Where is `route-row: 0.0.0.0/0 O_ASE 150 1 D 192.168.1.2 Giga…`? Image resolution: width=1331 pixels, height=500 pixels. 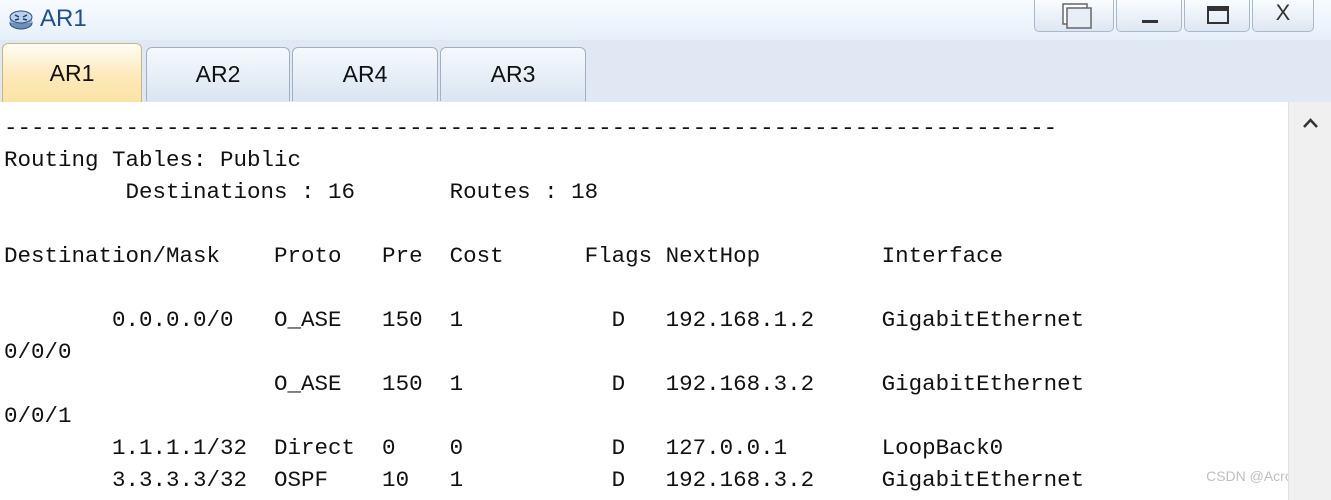
route-row: 0.0.0.0/0 O_ASE 150 1 D 192.168.1.2 Giga… is located at coordinates (544, 320).